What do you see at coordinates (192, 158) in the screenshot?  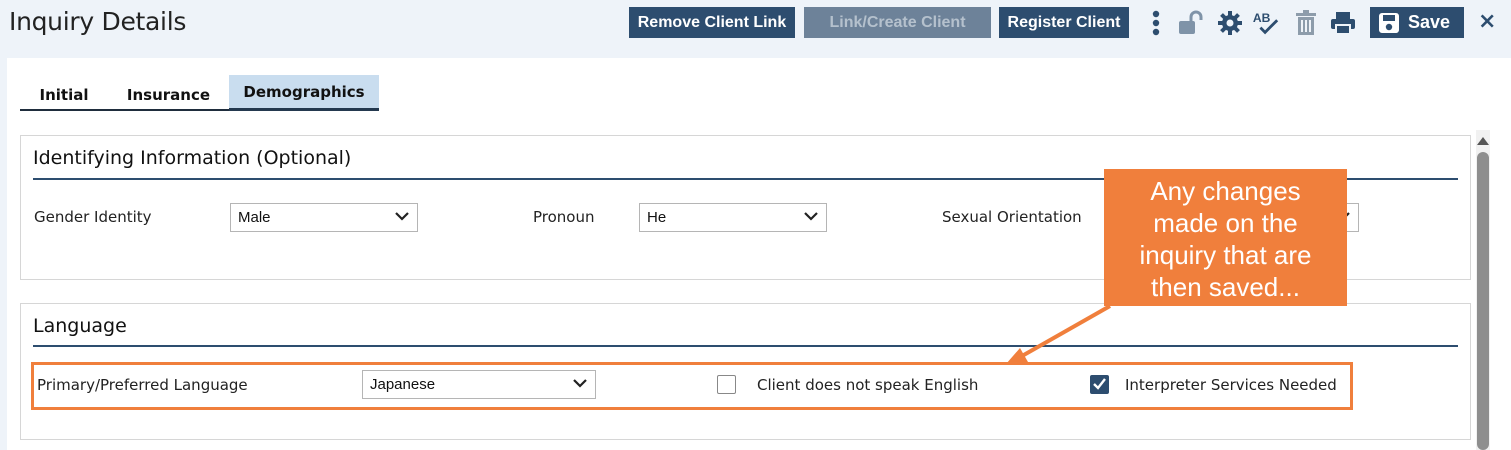 I see `section-title-identifying: Identifying Information (Optional)` at bounding box center [192, 158].